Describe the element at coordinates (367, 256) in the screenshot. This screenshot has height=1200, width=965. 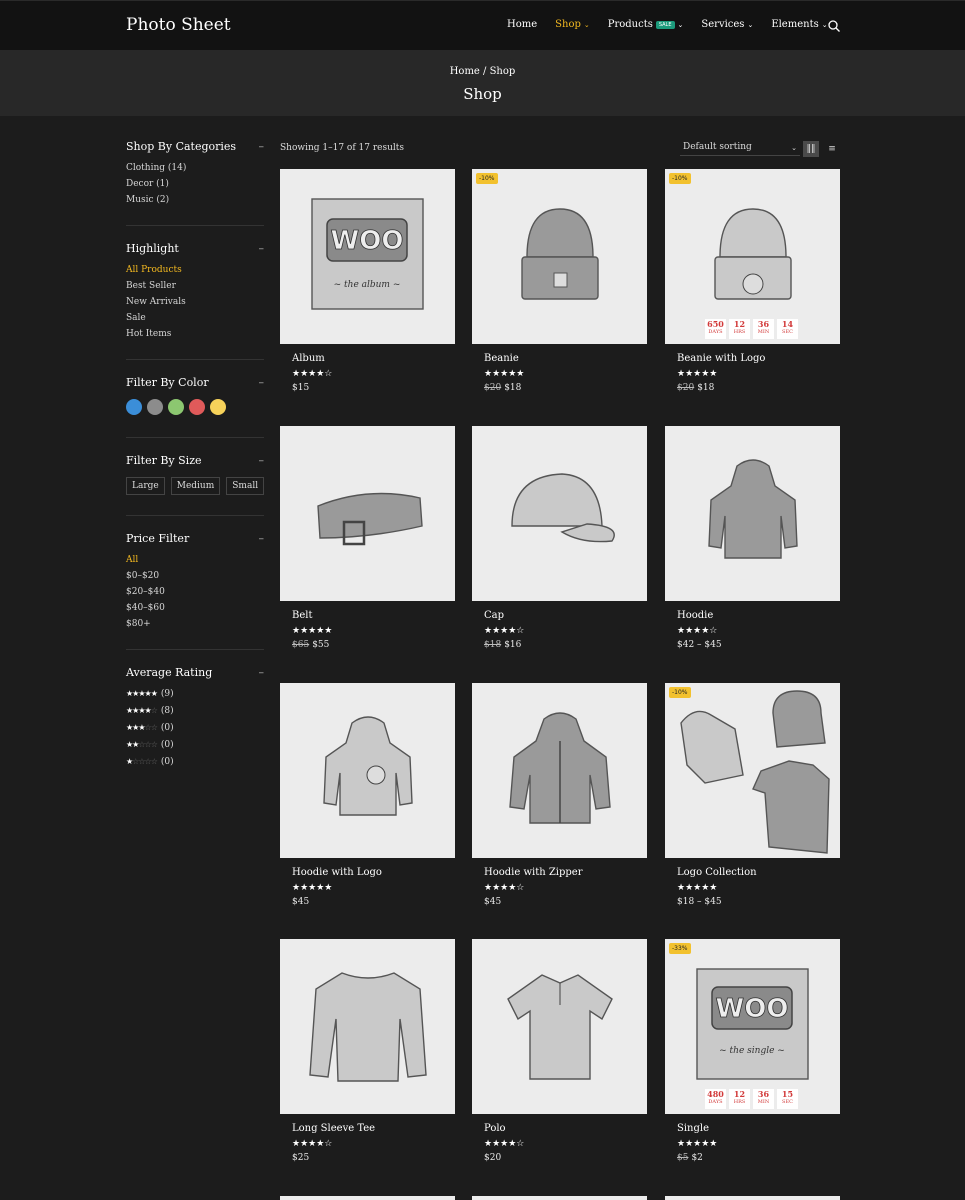
I see `product-image: WOO ~ the album ~` at that location.